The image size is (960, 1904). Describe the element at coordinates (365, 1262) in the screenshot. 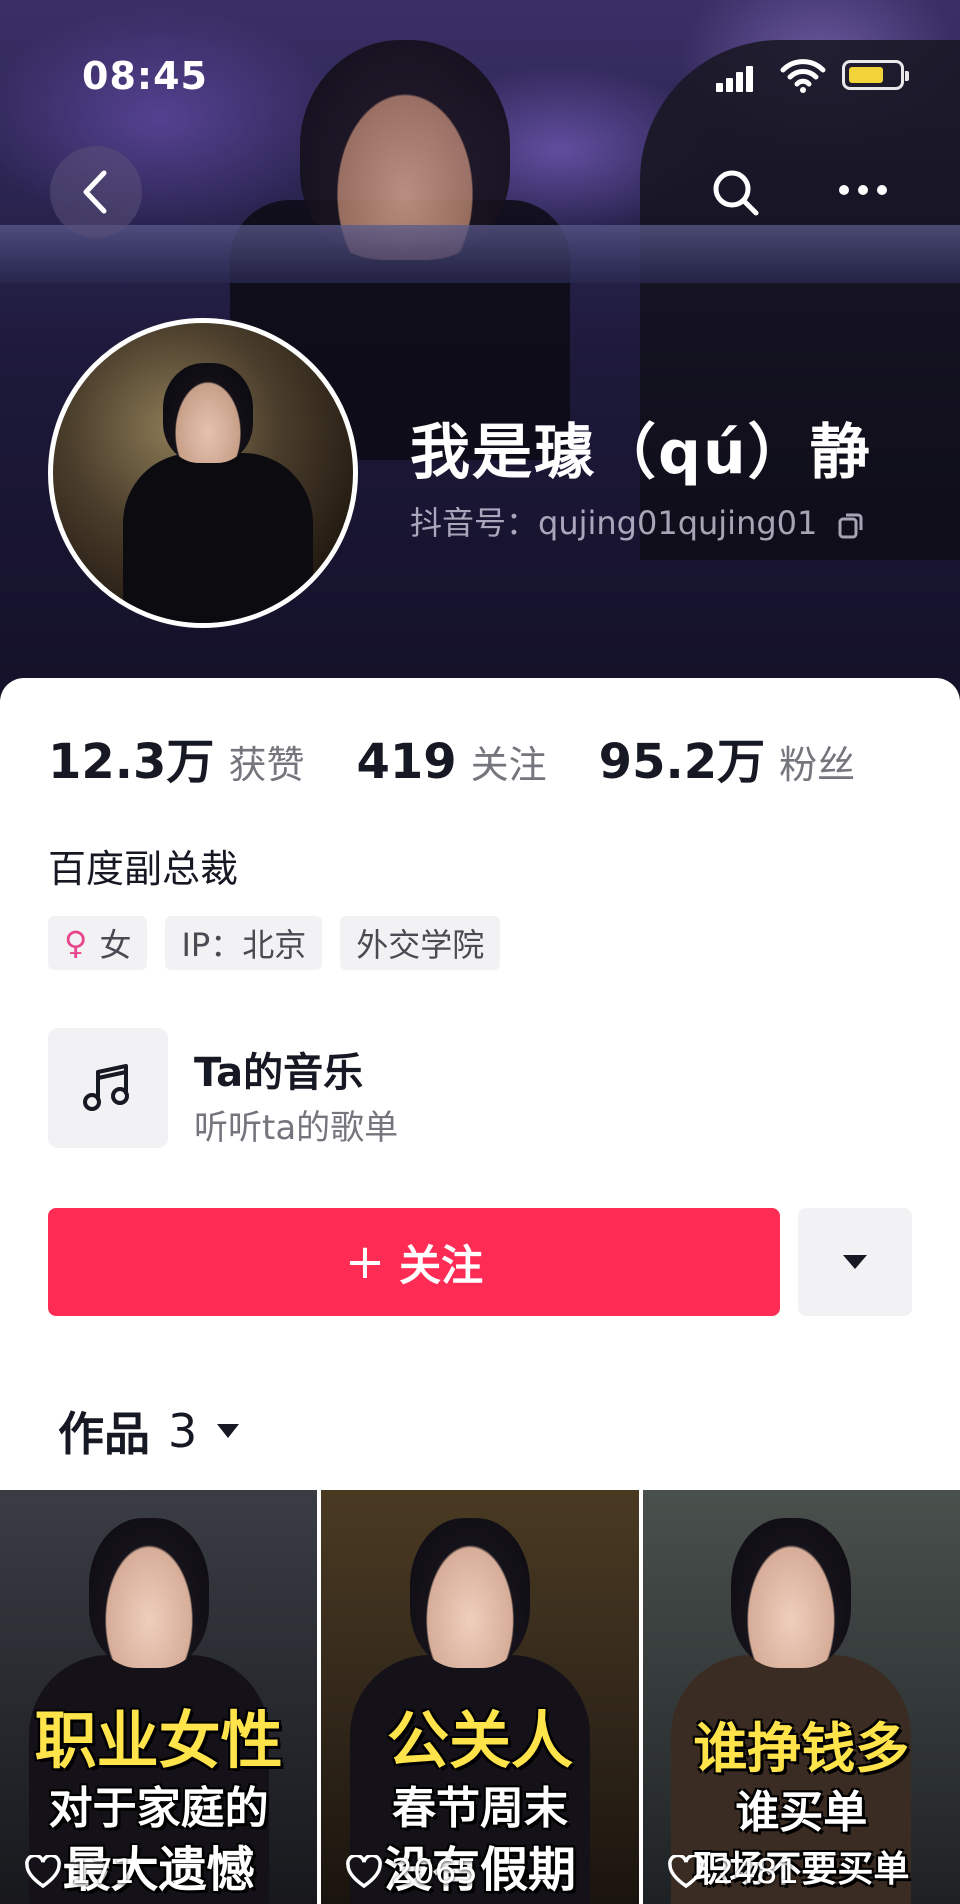

I see `plus-icon: +` at that location.